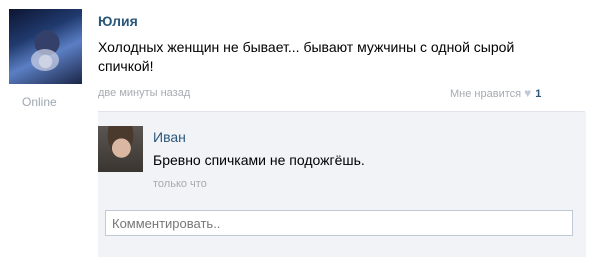  What do you see at coordinates (486, 94) in the screenshot?
I see `like-label: Мне нравится` at bounding box center [486, 94].